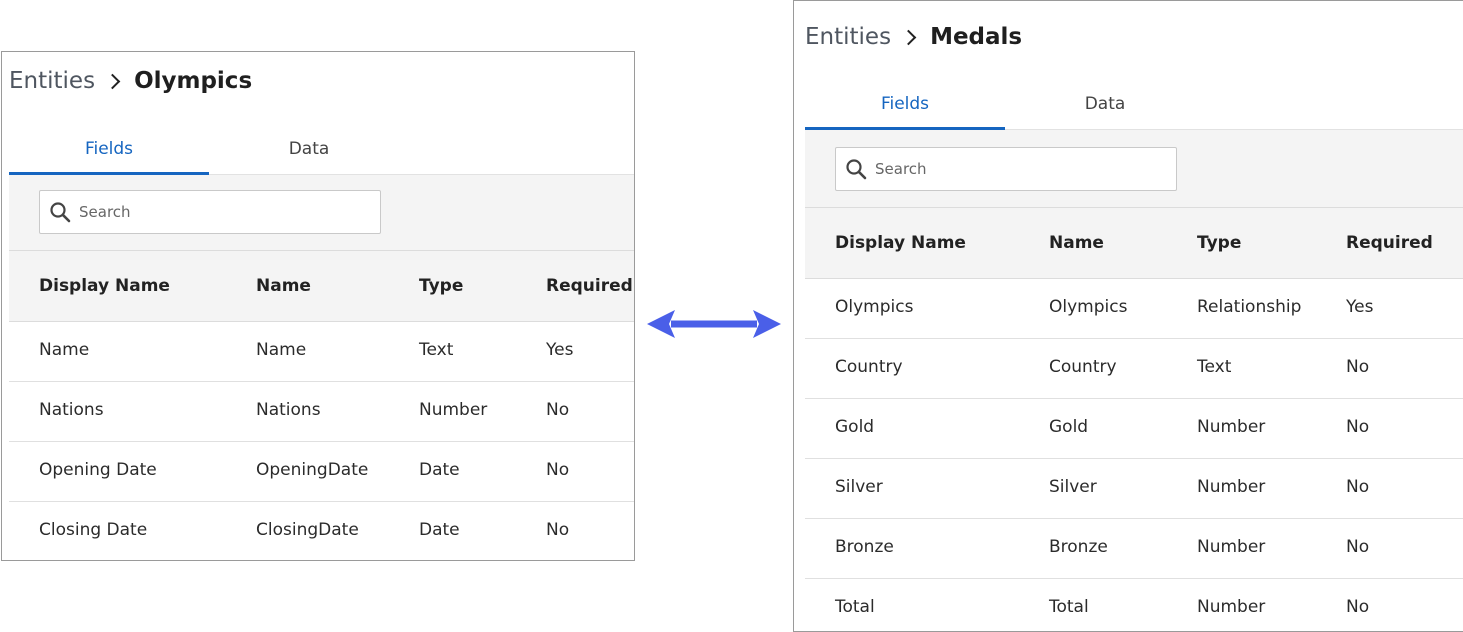 This screenshot has width=1463, height=632. Describe the element at coordinates (976, 37) in the screenshot. I see `breadcrumb-current: Medals` at that location.